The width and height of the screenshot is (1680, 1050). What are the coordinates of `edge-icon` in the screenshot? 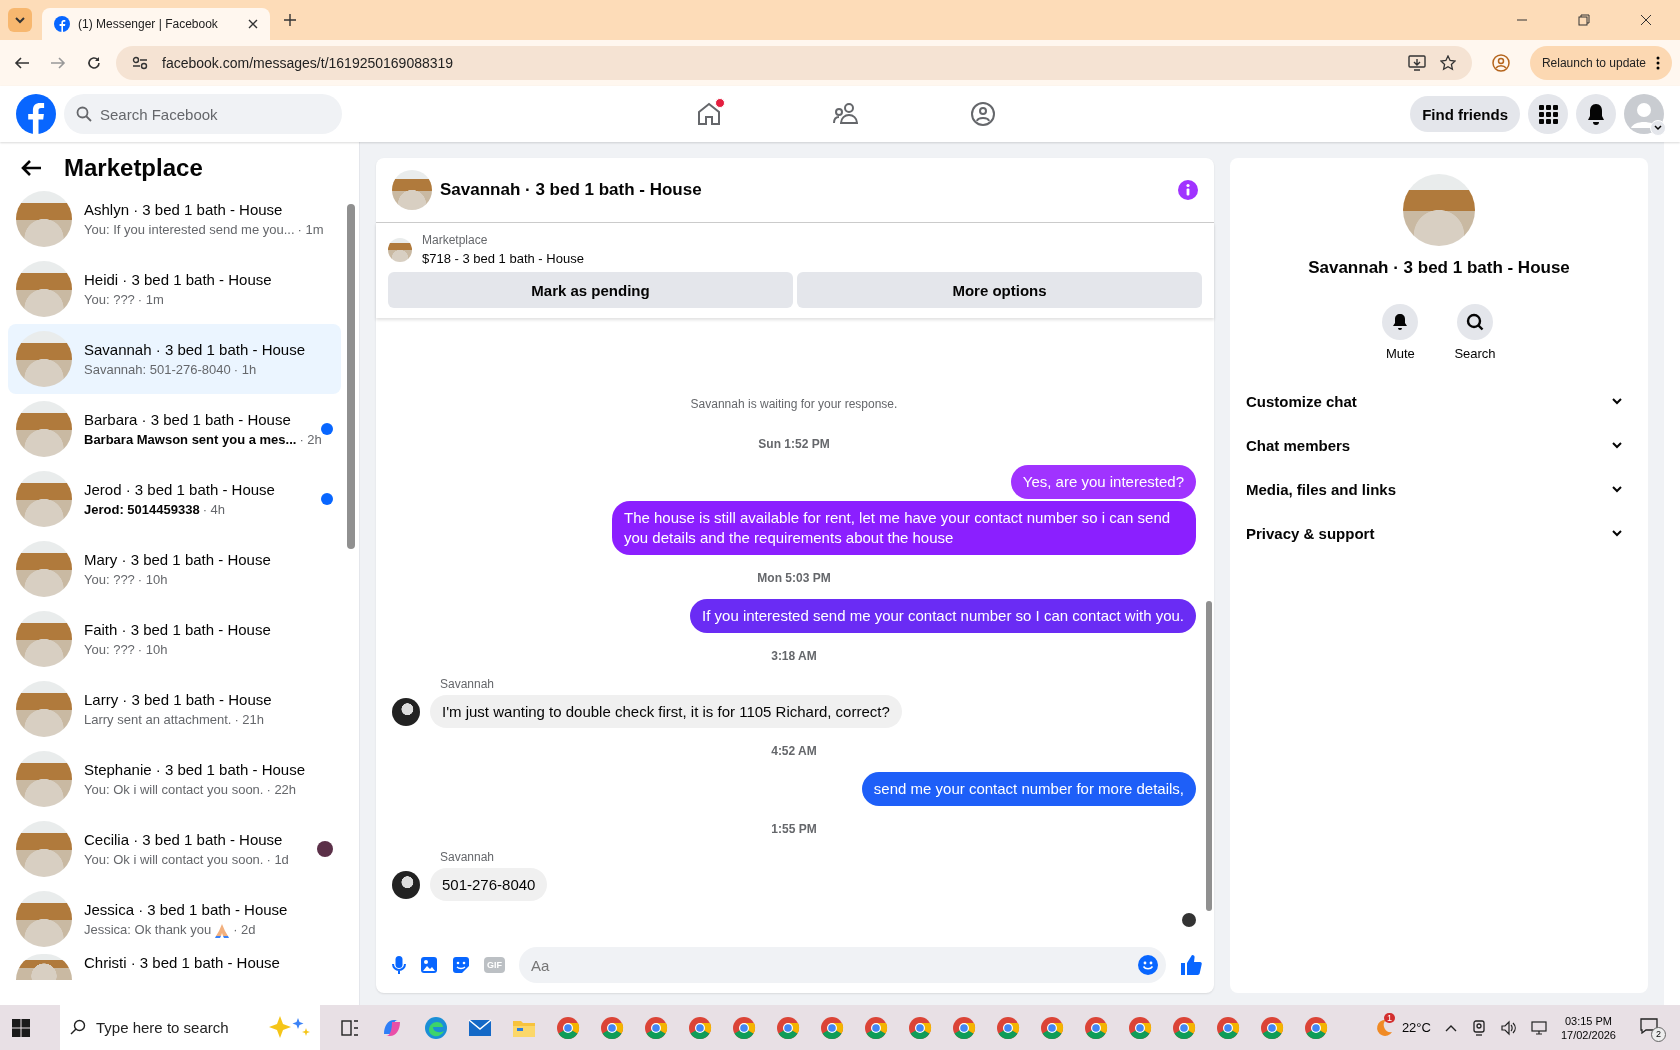 It's located at (436, 1027).